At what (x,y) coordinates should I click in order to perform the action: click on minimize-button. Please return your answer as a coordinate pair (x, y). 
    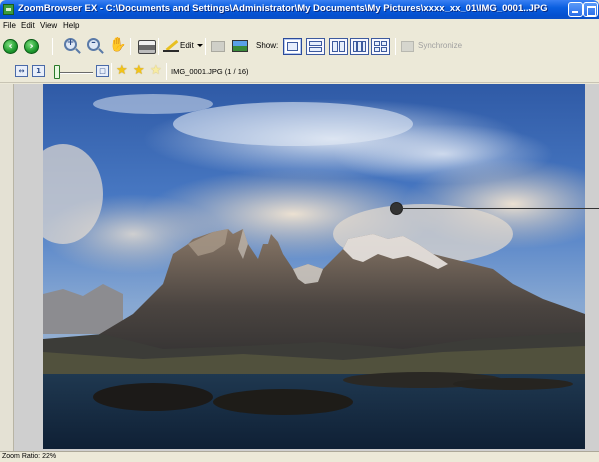
    Looking at the image, I should click on (575, 9).